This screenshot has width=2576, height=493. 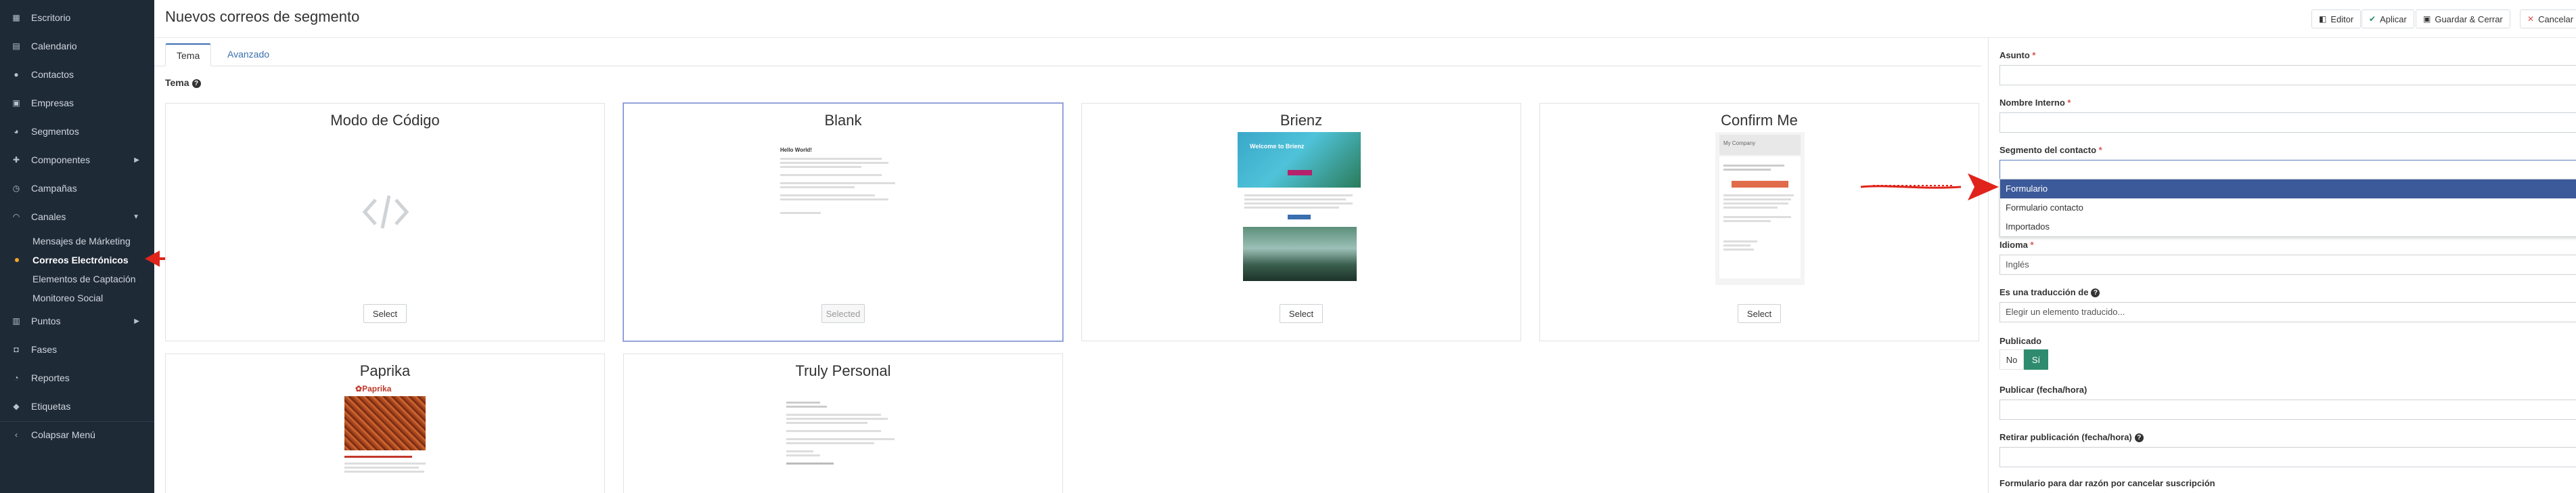 What do you see at coordinates (2015, 55) in the screenshot?
I see `subject-label-text: Asunto` at bounding box center [2015, 55].